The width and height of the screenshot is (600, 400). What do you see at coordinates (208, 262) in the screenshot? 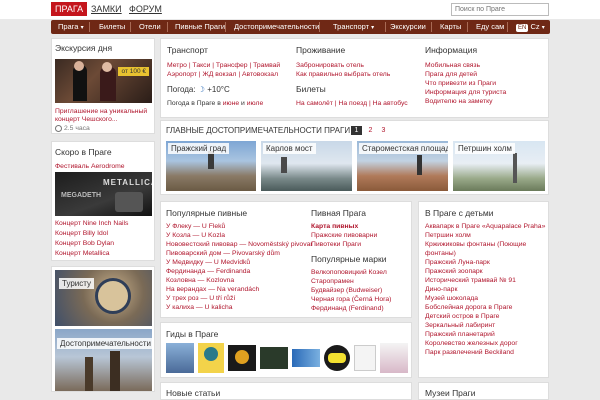
I see `beer-link: У Медвидку — U Medvídků` at bounding box center [208, 262].